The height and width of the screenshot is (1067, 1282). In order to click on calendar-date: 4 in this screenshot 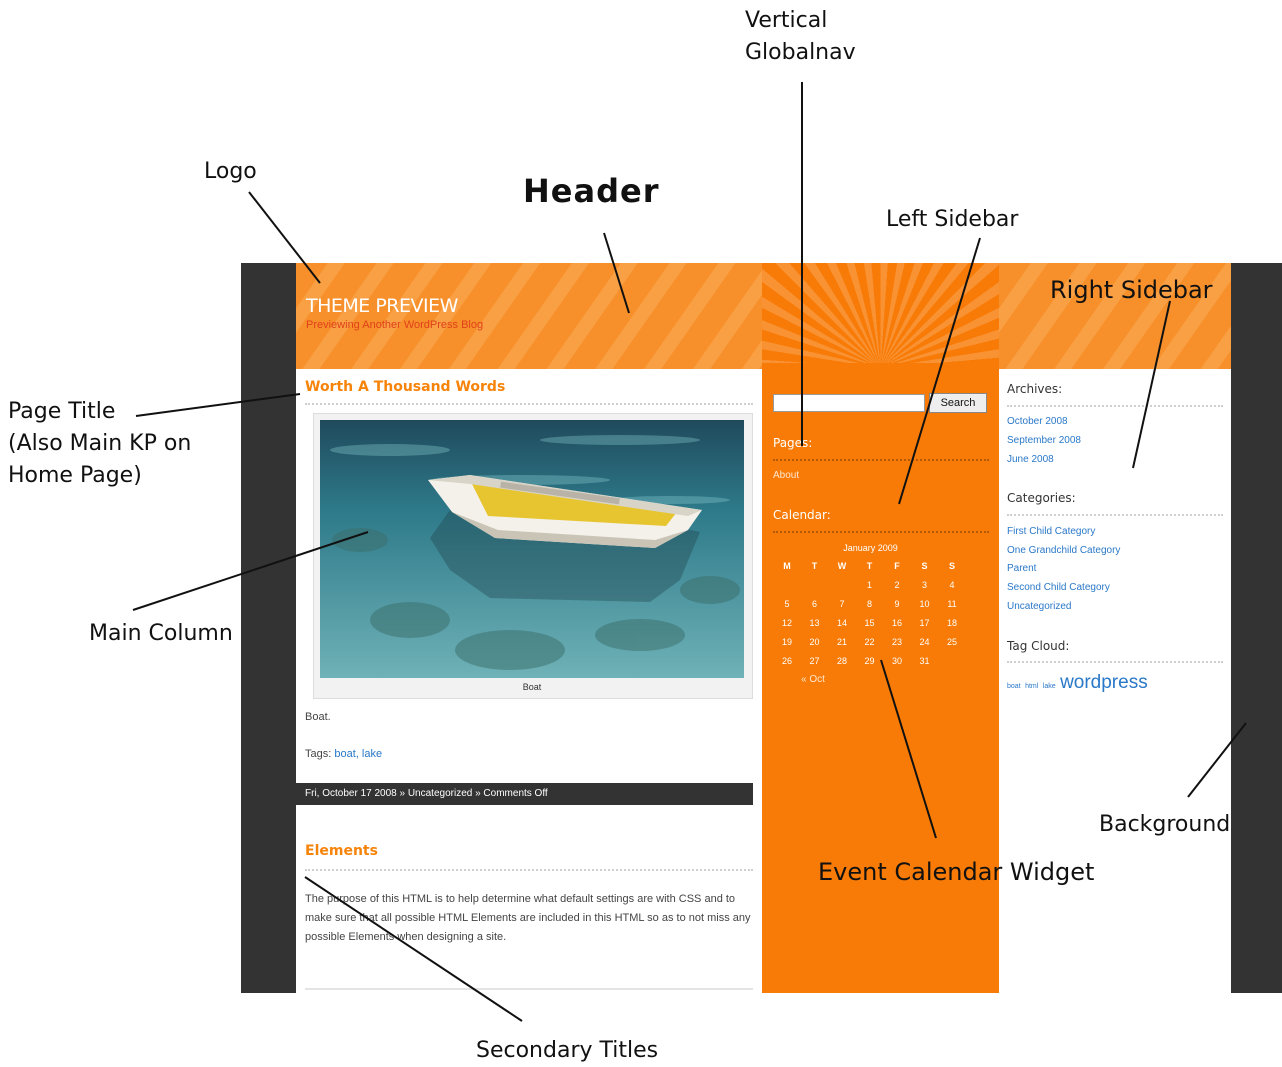, I will do `click(952, 585)`.